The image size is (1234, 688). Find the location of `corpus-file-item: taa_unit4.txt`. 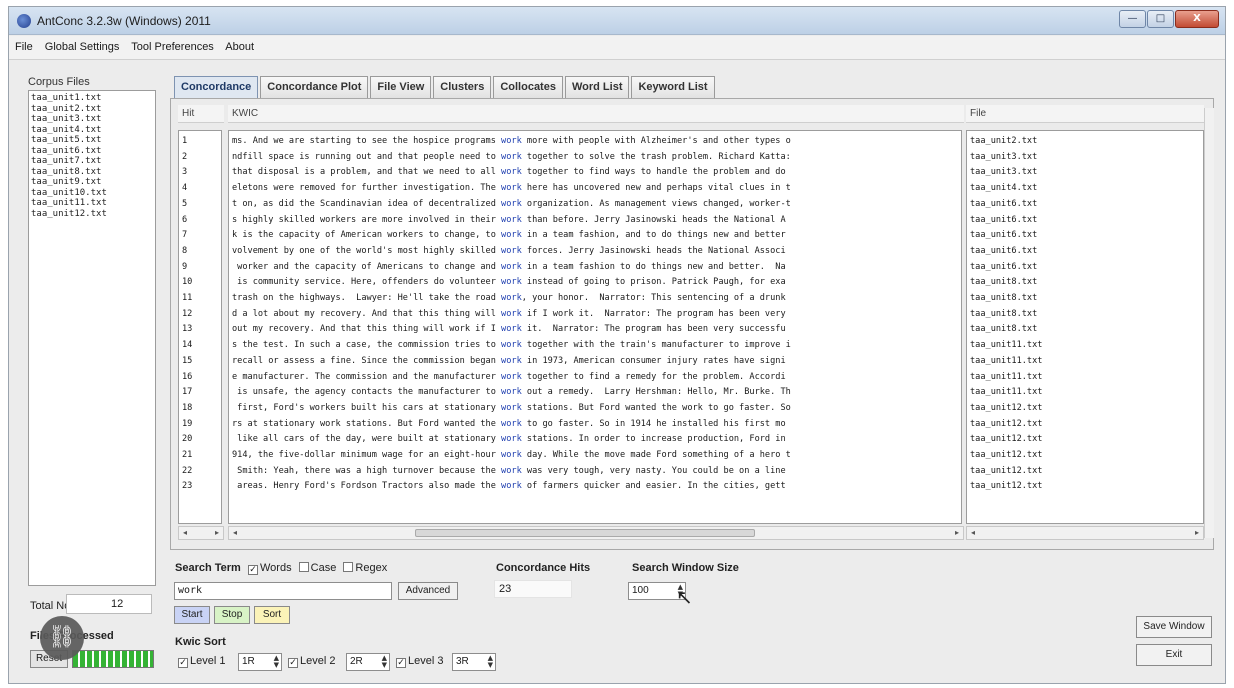

corpus-file-item: taa_unit4.txt is located at coordinates (92, 130).